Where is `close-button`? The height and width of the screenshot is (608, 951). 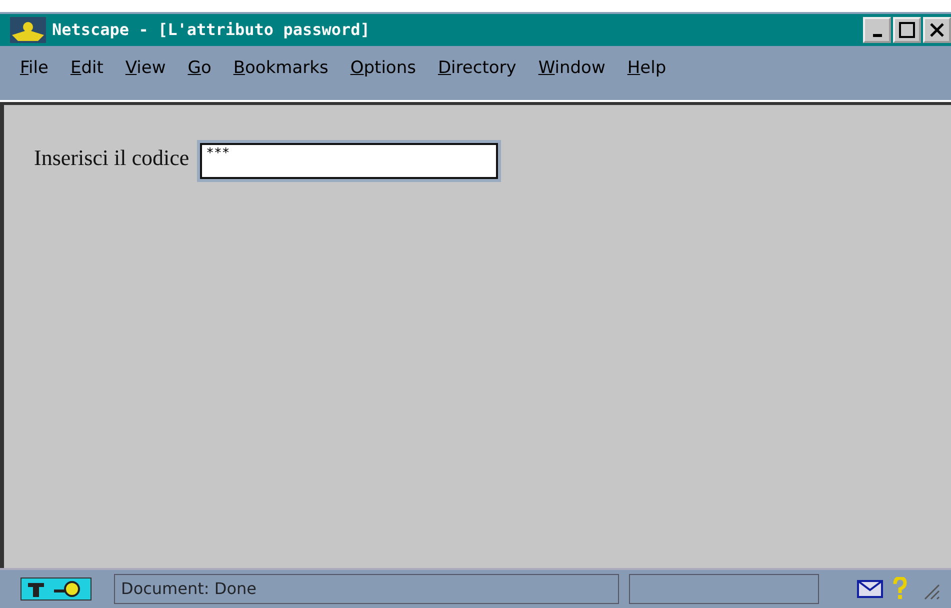 close-button is located at coordinates (937, 30).